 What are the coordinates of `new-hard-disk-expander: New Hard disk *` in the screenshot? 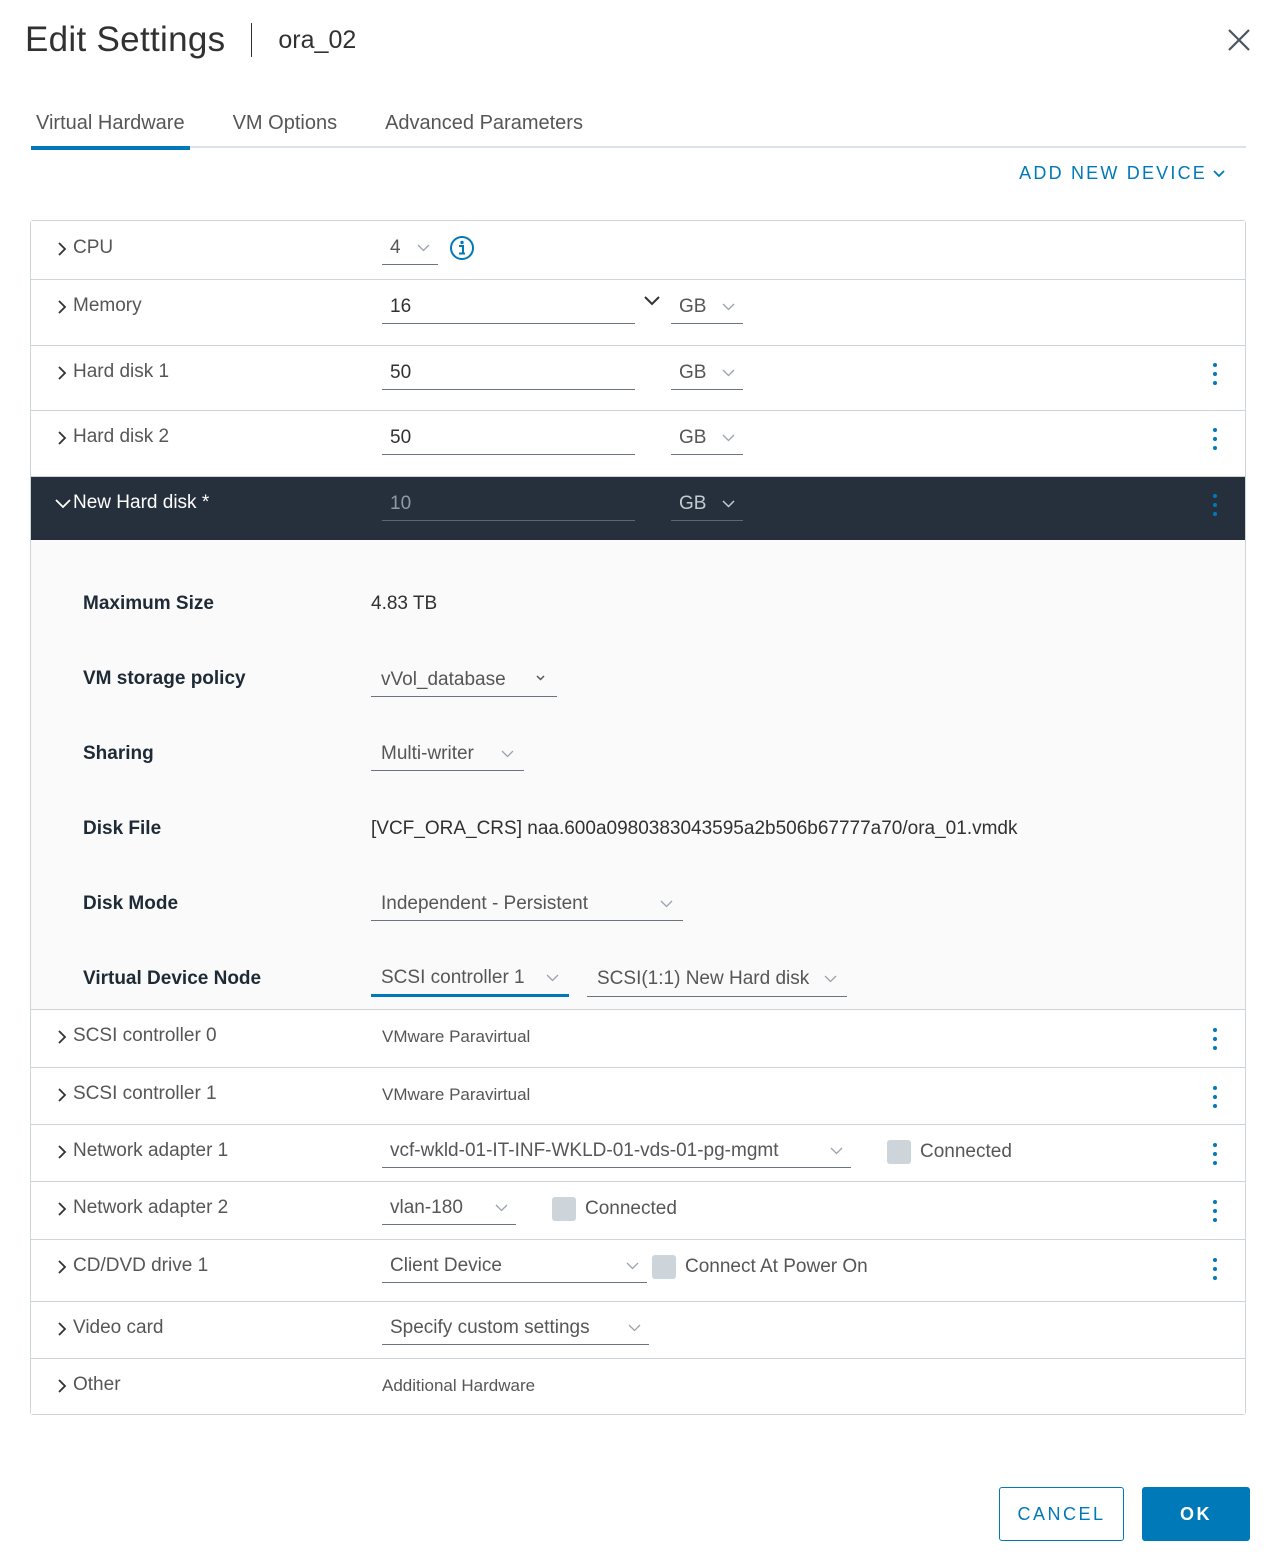 It's located at (131, 503).